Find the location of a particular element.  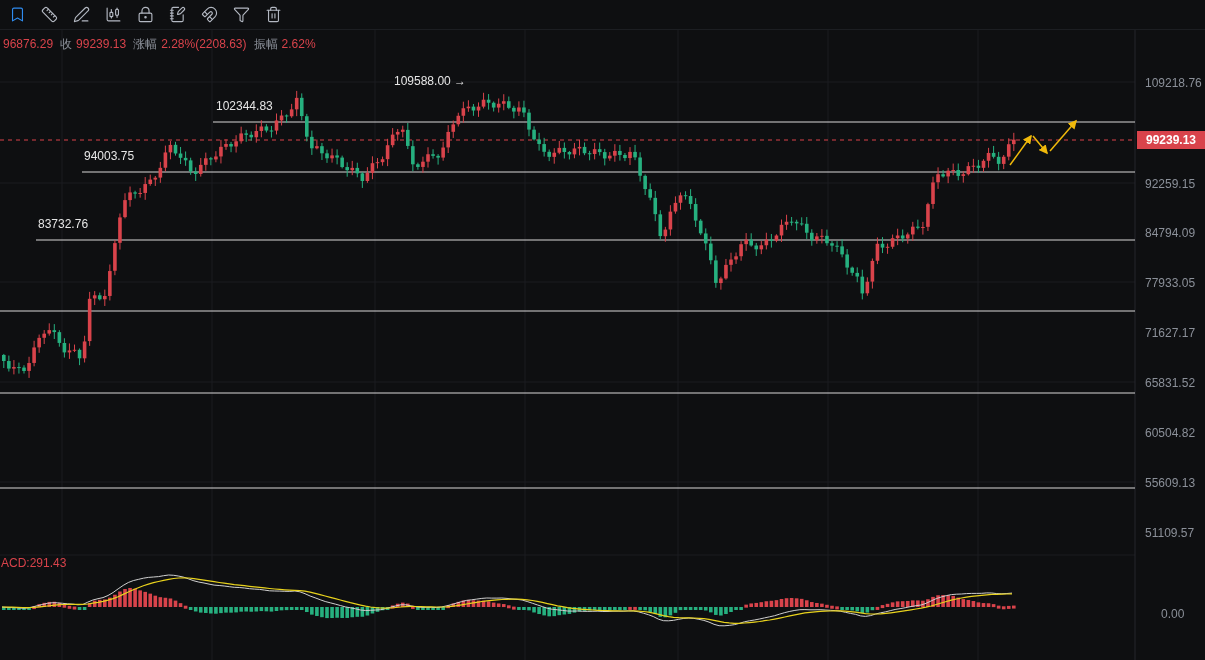

macd-axis-label: 0.00 is located at coordinates (1173, 614).